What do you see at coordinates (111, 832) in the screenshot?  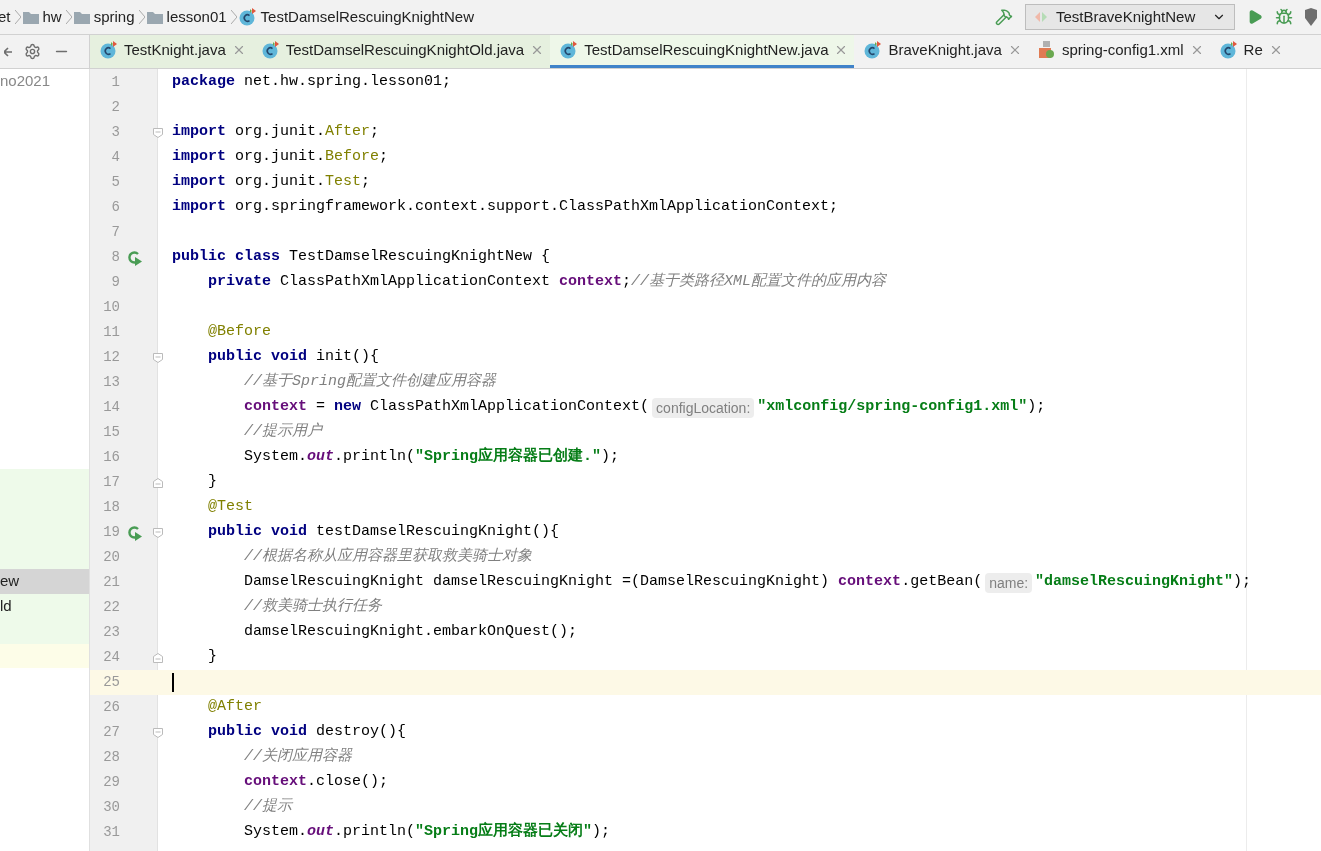 I see `line-number: 31` at bounding box center [111, 832].